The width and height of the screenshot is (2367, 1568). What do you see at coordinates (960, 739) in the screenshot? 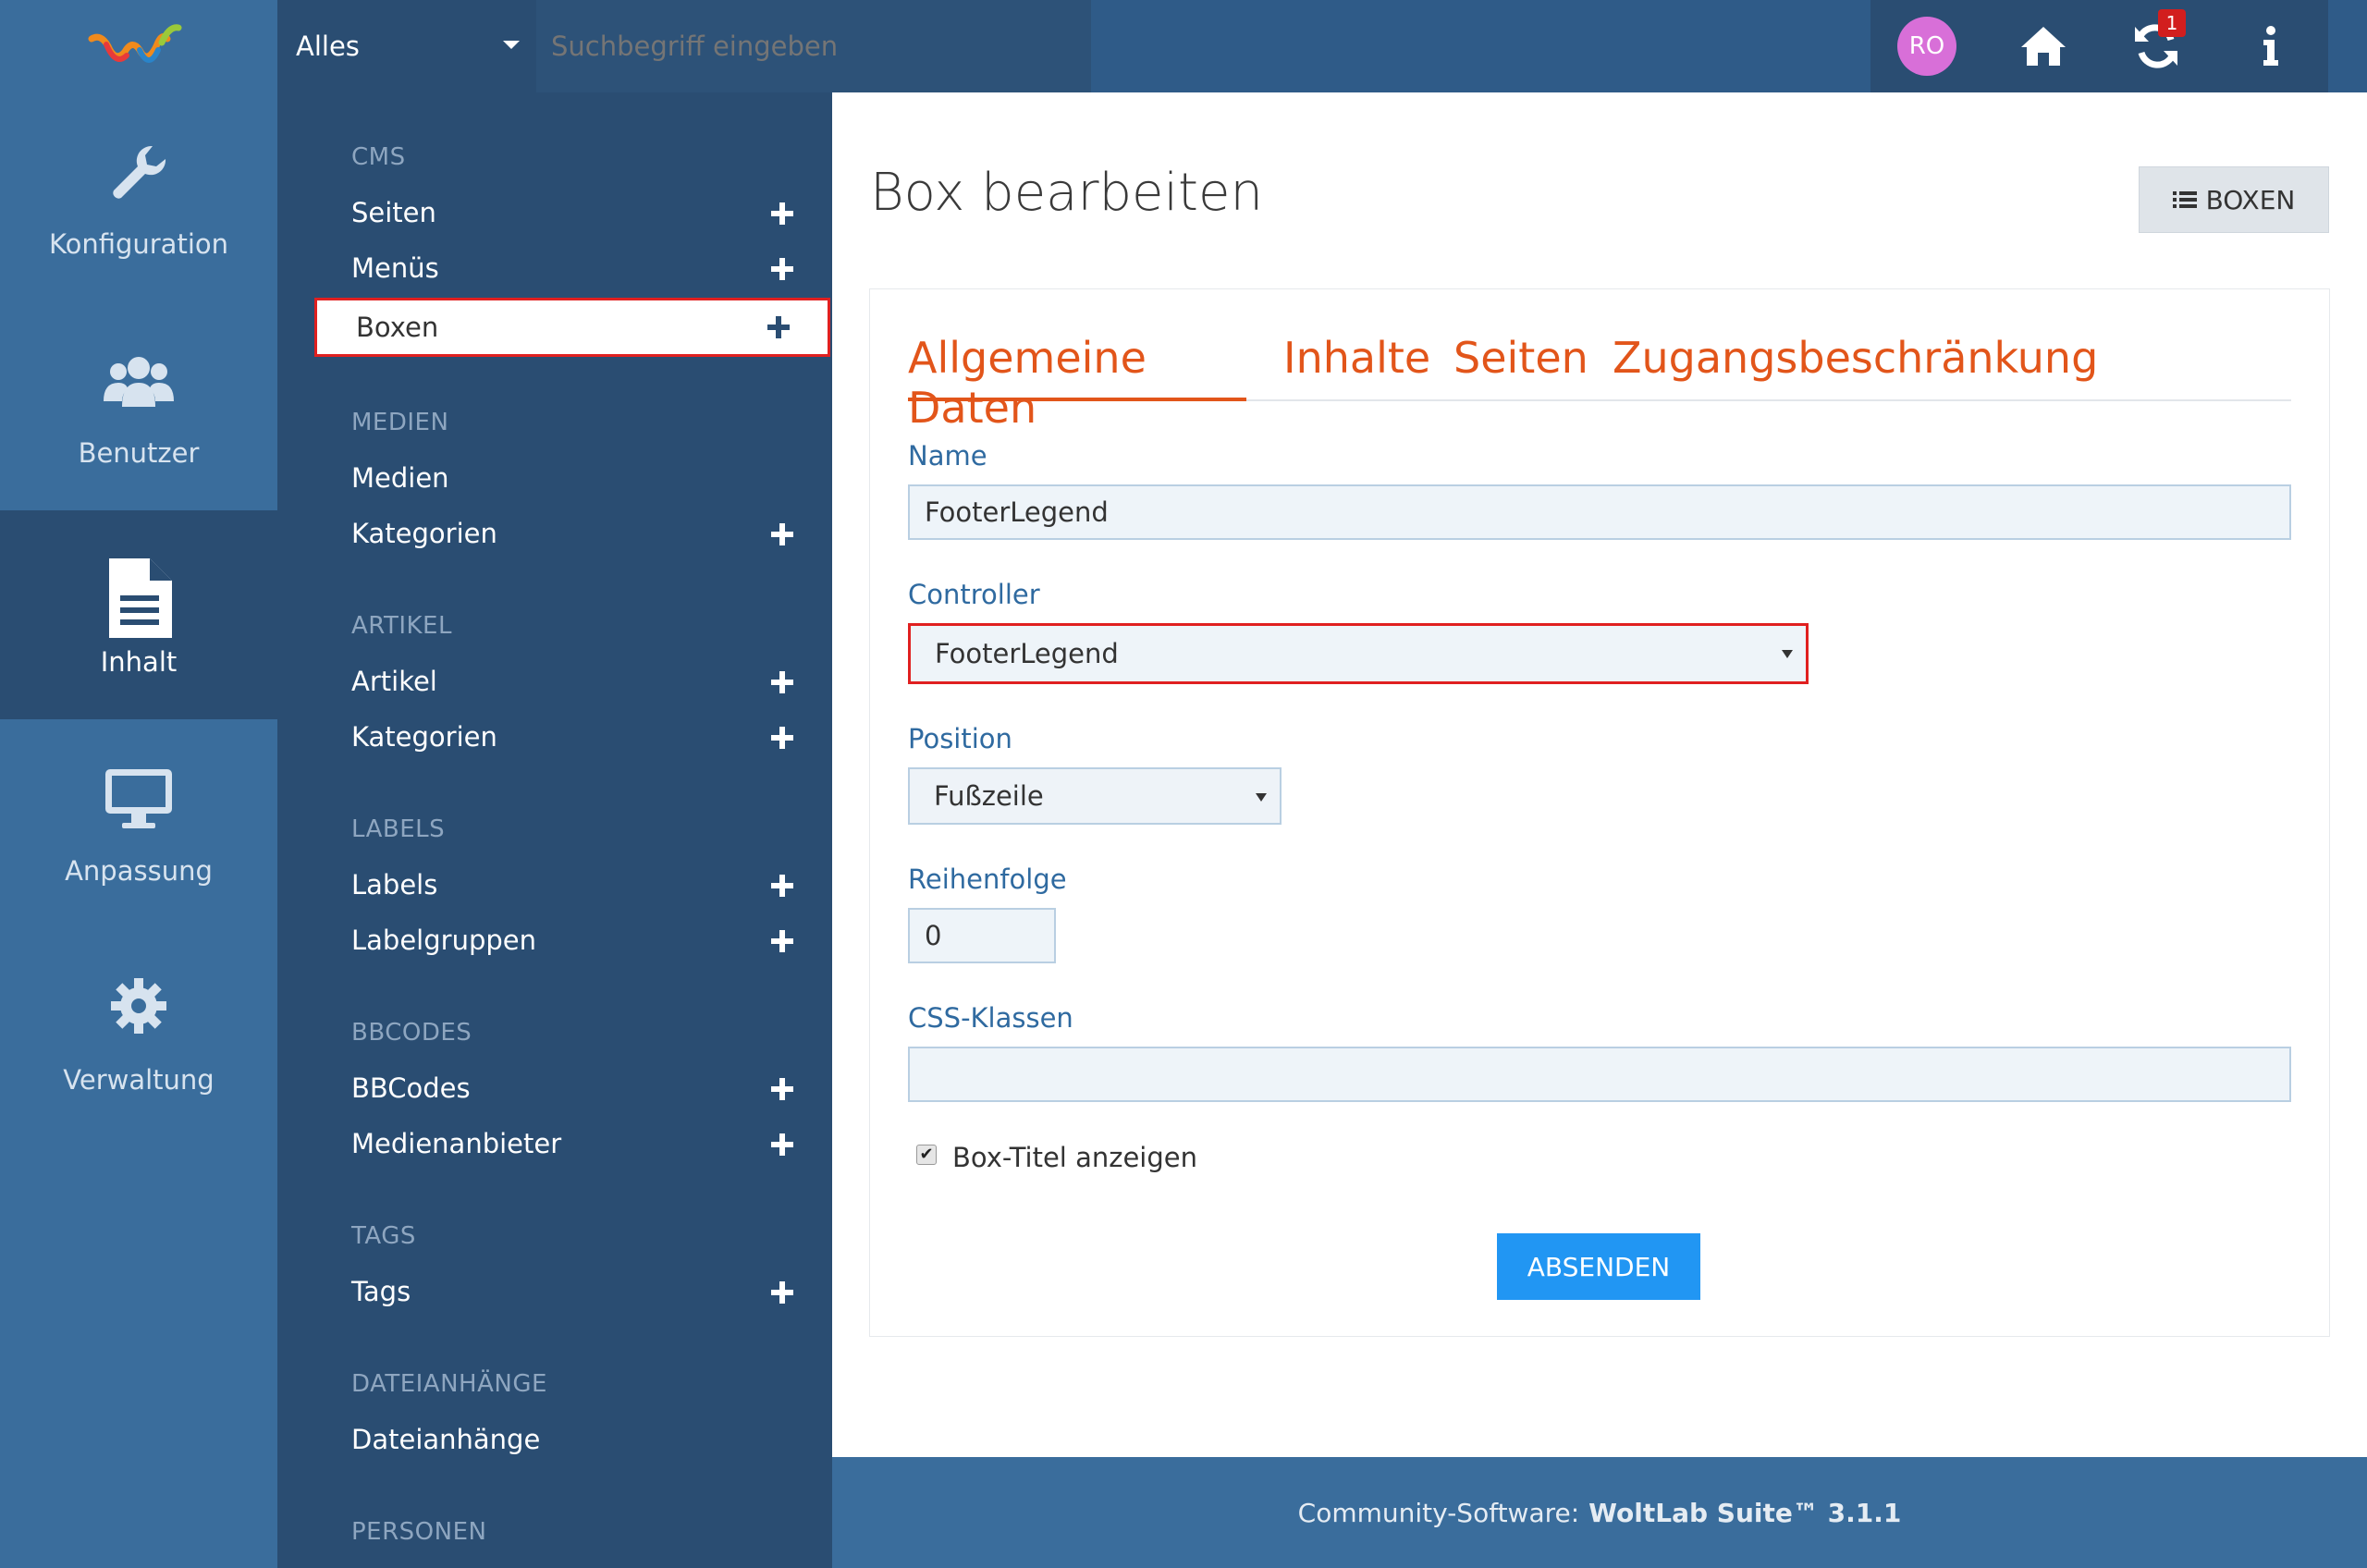
I see `position-label: Position` at bounding box center [960, 739].